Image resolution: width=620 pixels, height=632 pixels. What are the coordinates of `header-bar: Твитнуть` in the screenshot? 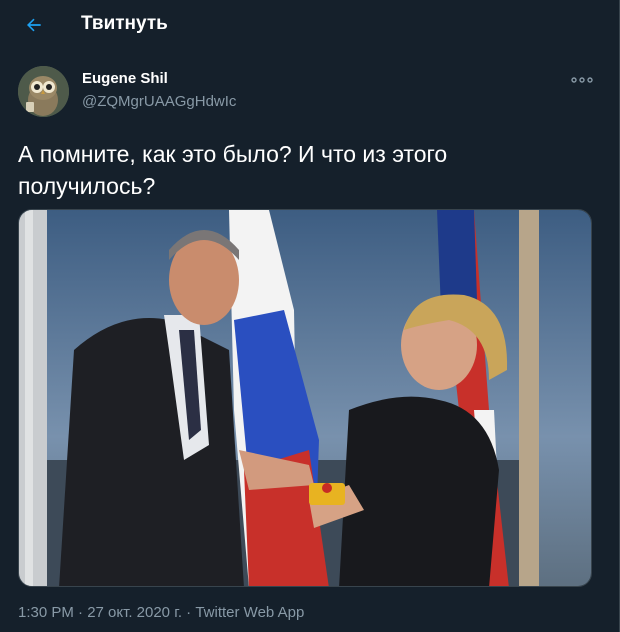 It's located at (310, 25).